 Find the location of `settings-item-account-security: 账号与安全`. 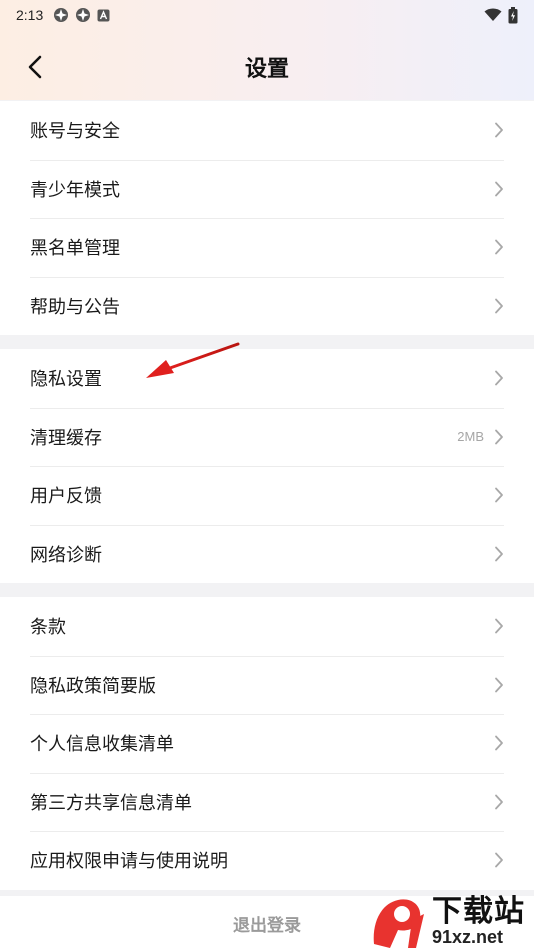

settings-item-account-security: 账号与安全 is located at coordinates (267, 130).